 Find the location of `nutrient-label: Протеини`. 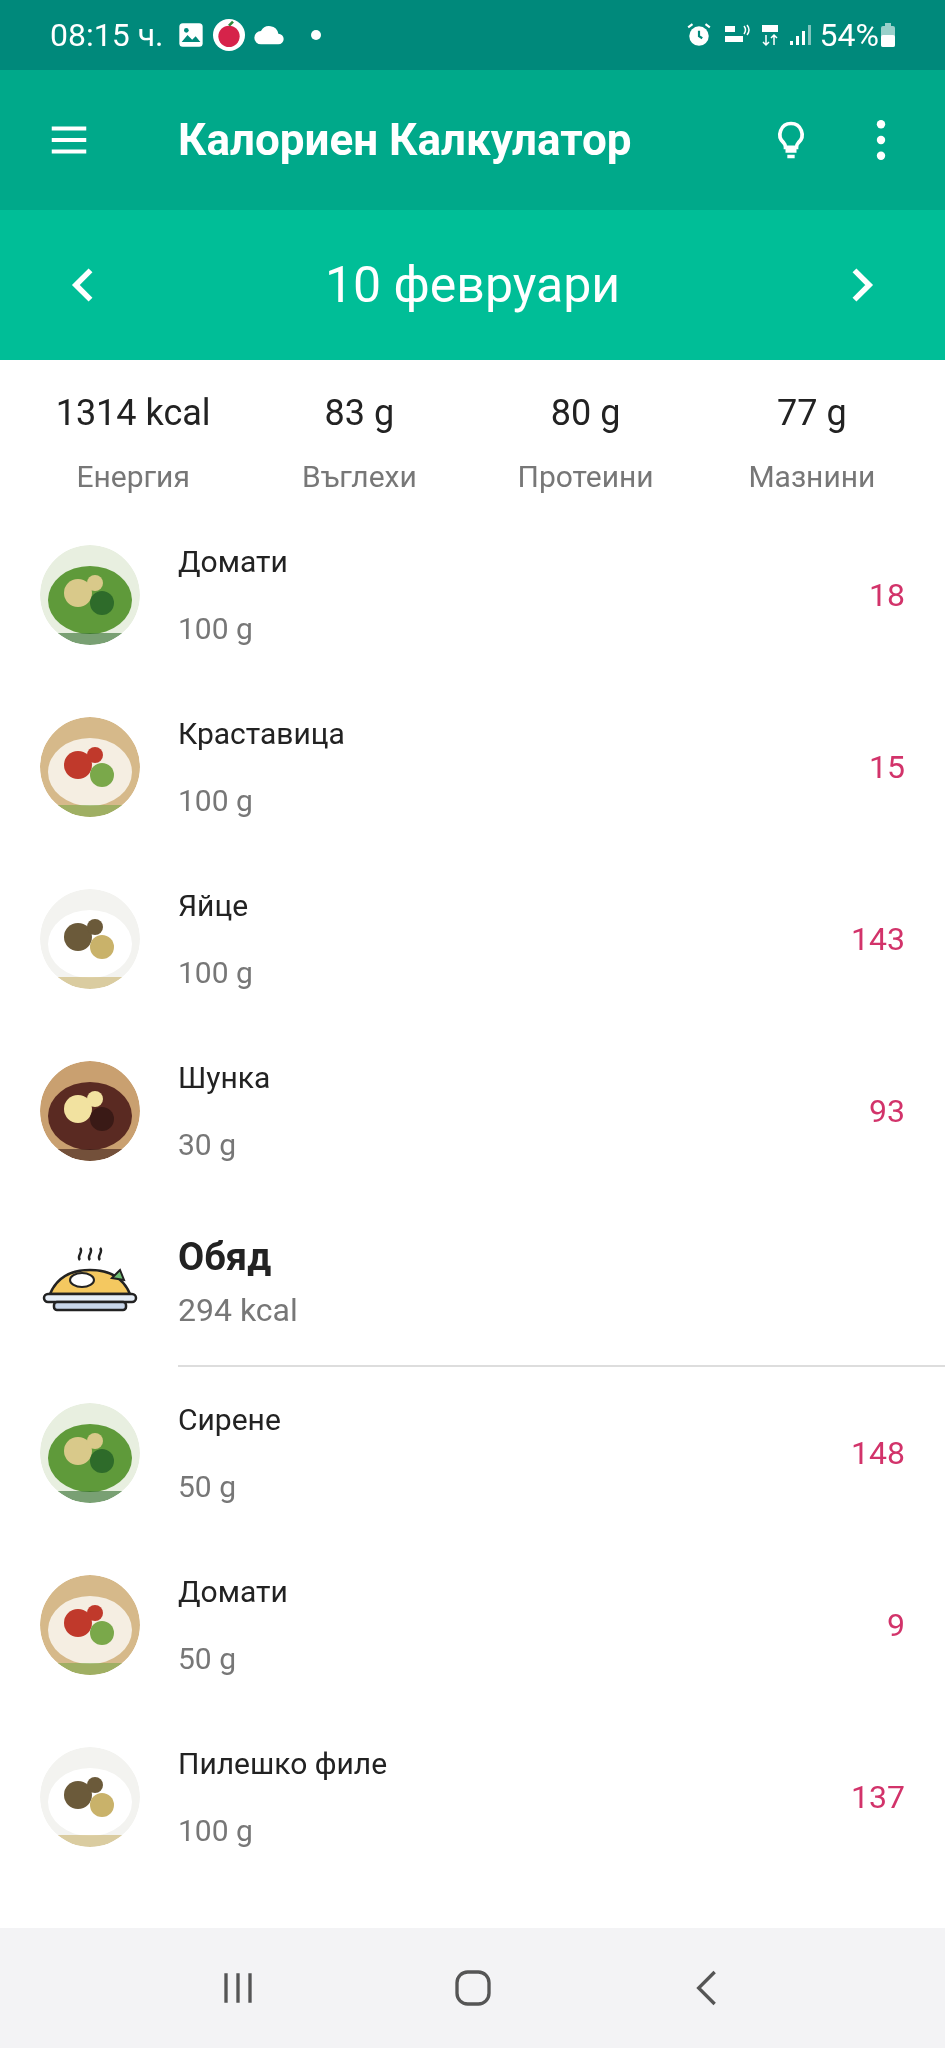

nutrient-label: Протеини is located at coordinates (585, 477).